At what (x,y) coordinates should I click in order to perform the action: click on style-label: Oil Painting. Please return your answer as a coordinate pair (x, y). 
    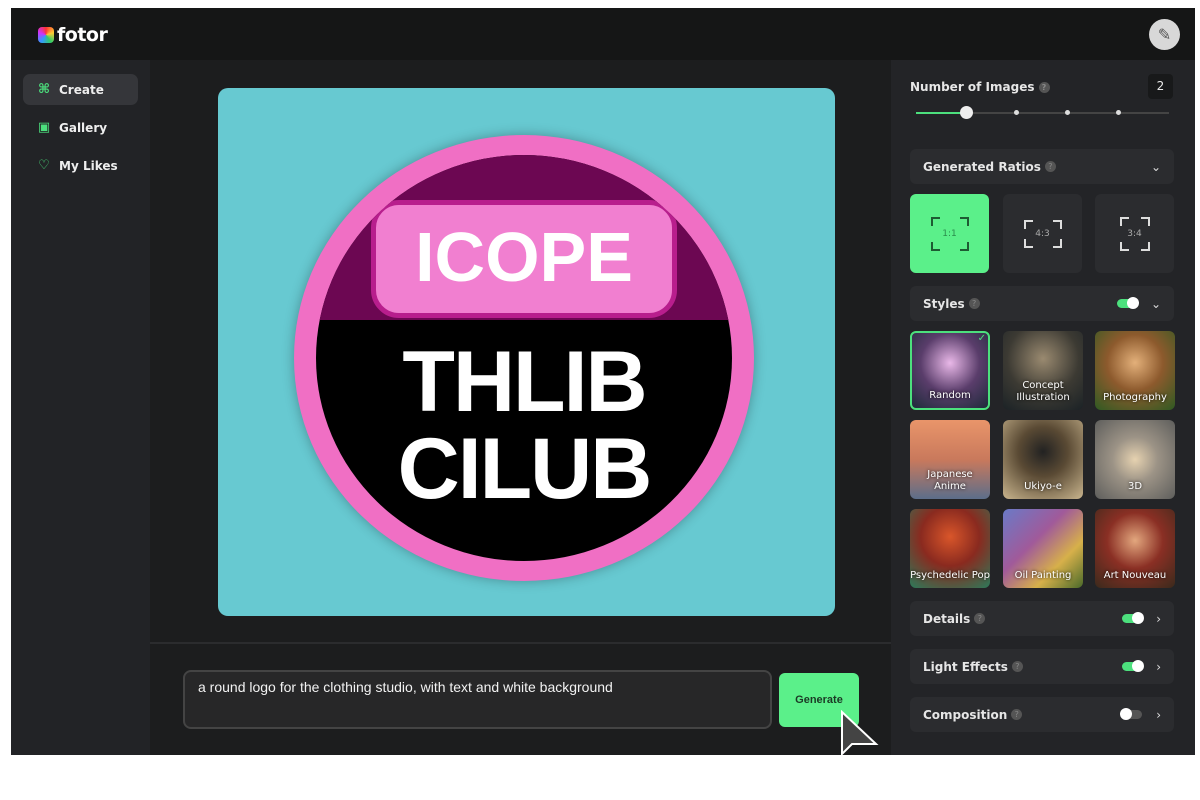
    Looking at the image, I should click on (1043, 575).